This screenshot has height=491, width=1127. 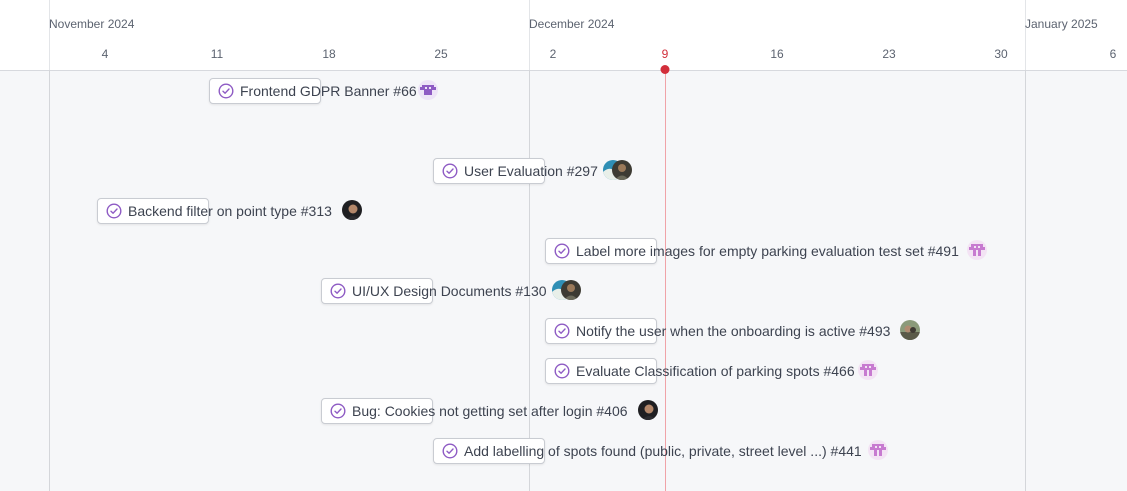 I want to click on day-label-today: 9, so click(x=665, y=54).